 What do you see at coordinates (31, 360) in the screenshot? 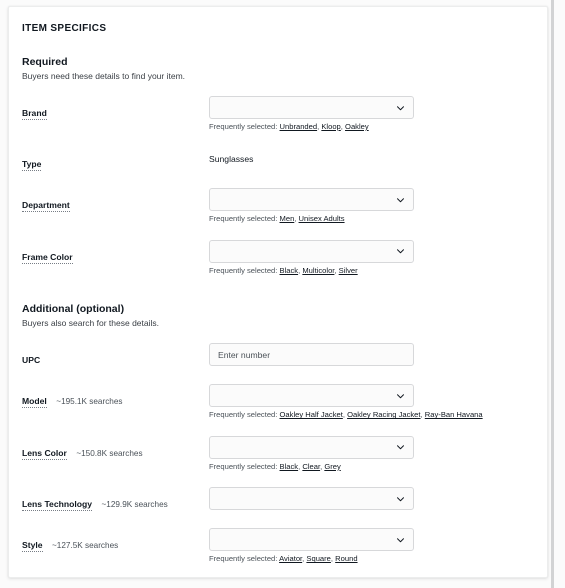
I see `field-label-upc: UPC` at bounding box center [31, 360].